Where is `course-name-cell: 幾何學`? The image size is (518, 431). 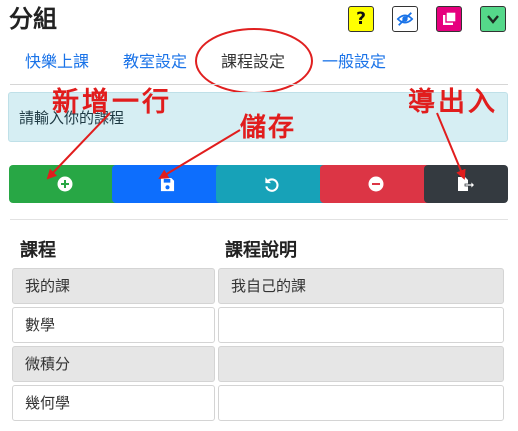
course-name-cell: 幾何學 is located at coordinates (113, 403).